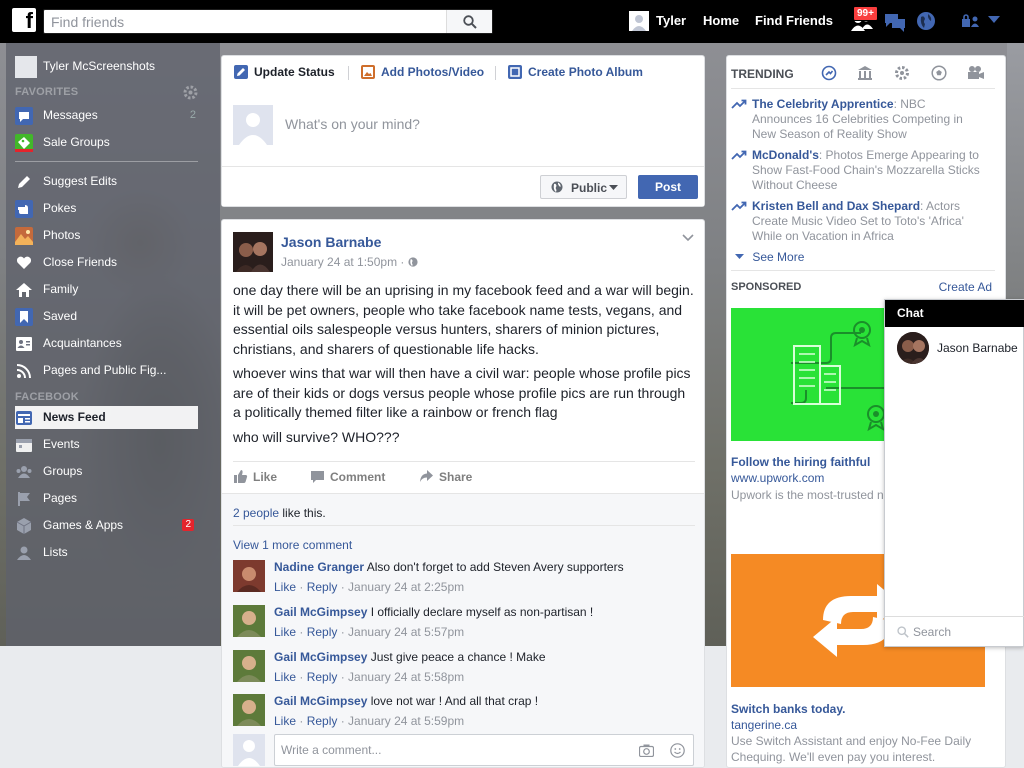 Image resolution: width=1024 pixels, height=768 pixels. I want to click on sidebar-item-saved: Saved, so click(106, 316).